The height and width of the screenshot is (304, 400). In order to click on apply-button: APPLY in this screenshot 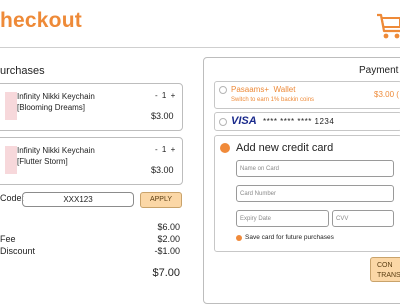, I will do `click(161, 200)`.